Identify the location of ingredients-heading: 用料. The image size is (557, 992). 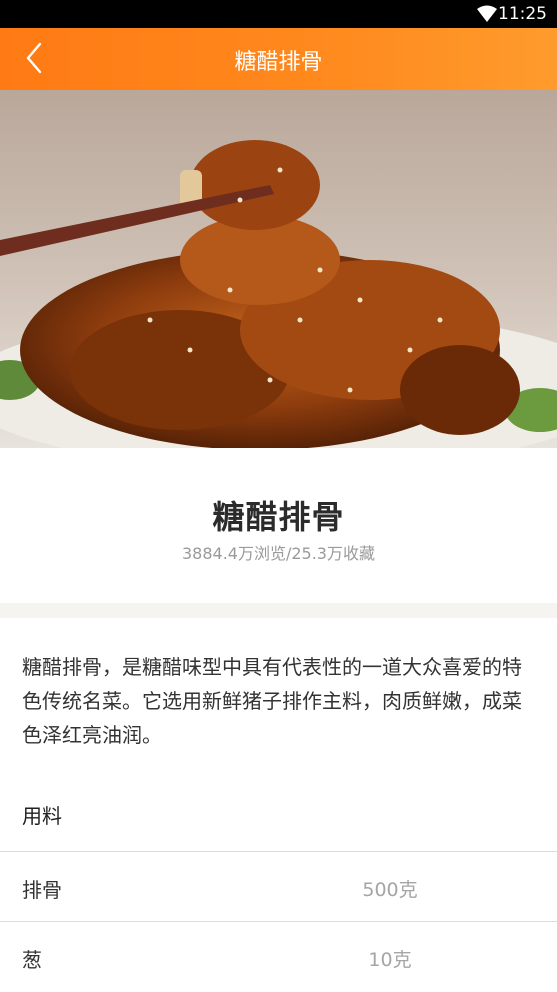
(42, 816).